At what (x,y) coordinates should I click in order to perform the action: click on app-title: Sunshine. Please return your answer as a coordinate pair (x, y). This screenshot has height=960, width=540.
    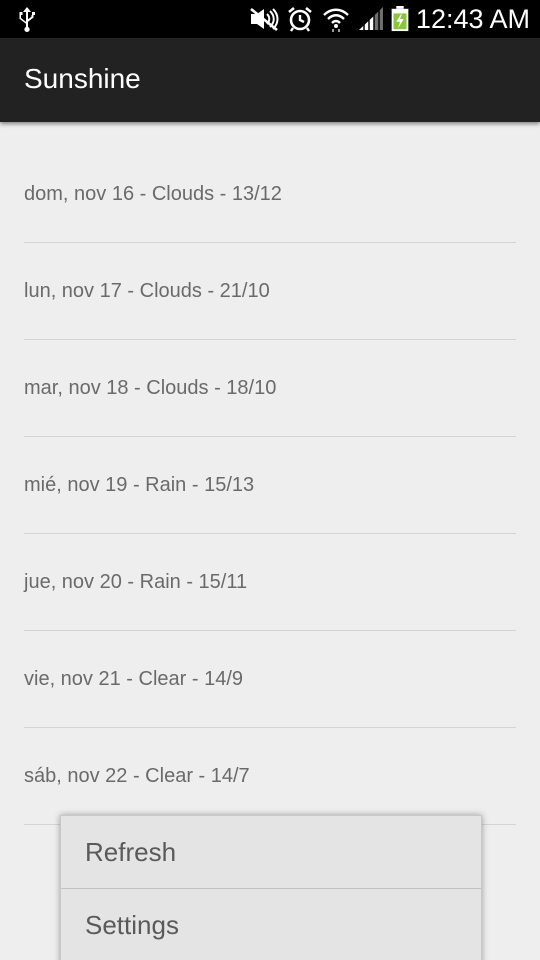
    Looking at the image, I should click on (82, 78).